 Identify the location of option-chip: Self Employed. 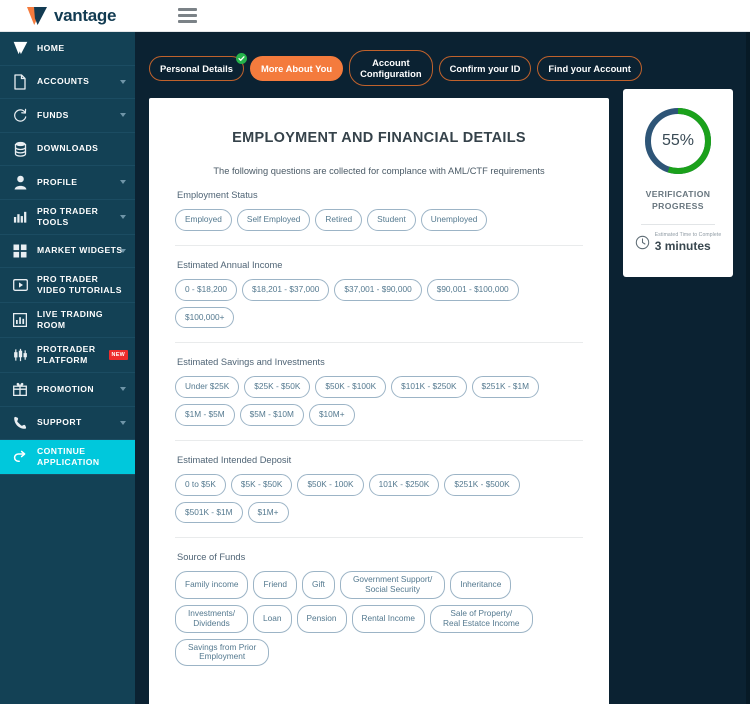
(273, 220).